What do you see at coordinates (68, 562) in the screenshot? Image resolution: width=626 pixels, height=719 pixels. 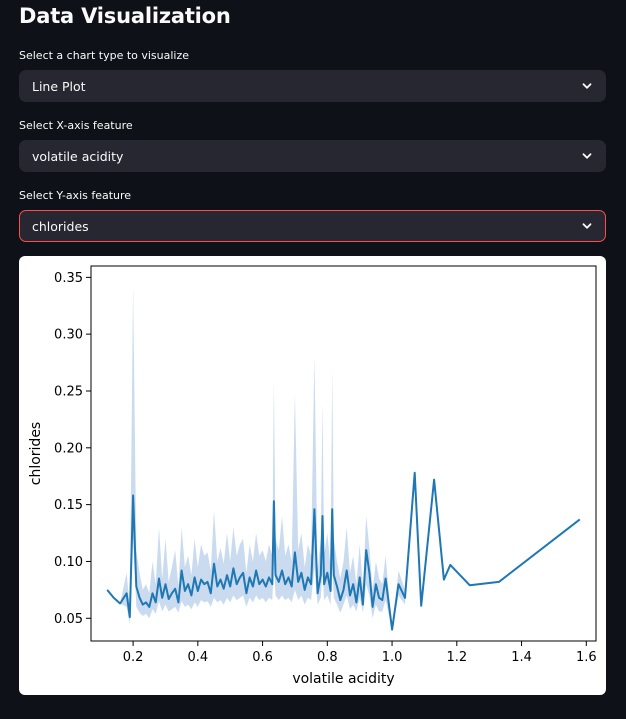 I see `y-tick-label: 0.10` at bounding box center [68, 562].